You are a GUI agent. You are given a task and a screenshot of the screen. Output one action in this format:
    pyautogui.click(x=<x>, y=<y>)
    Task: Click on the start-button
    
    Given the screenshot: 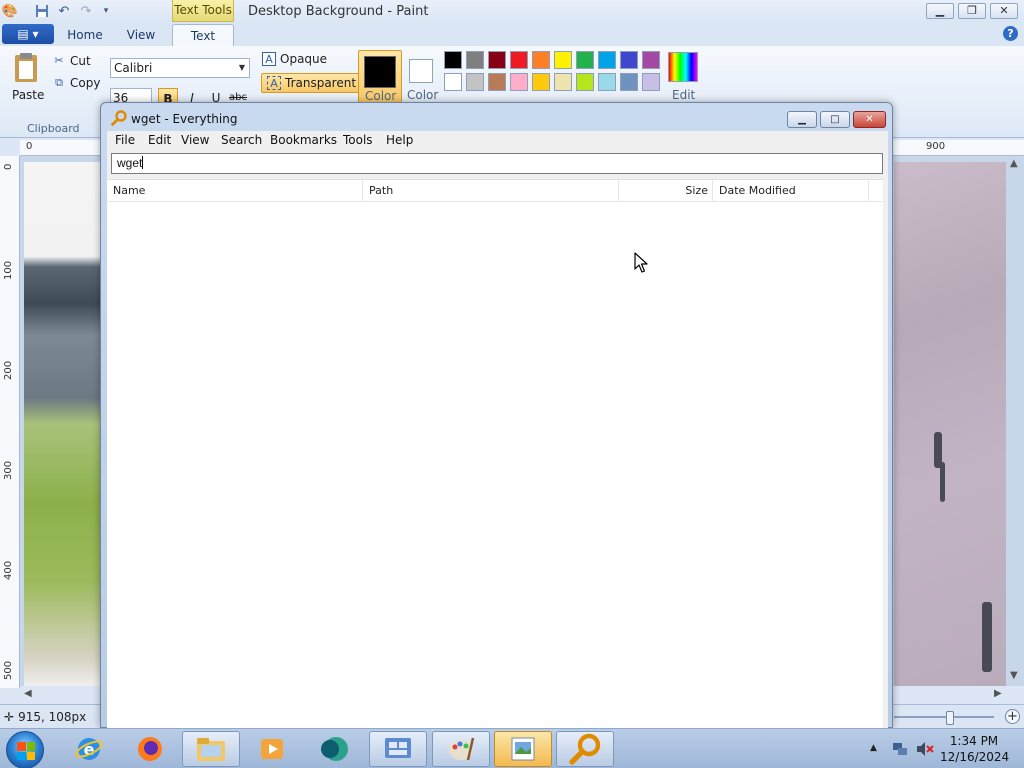 What is the action you would take?
    pyautogui.click(x=25, y=749)
    